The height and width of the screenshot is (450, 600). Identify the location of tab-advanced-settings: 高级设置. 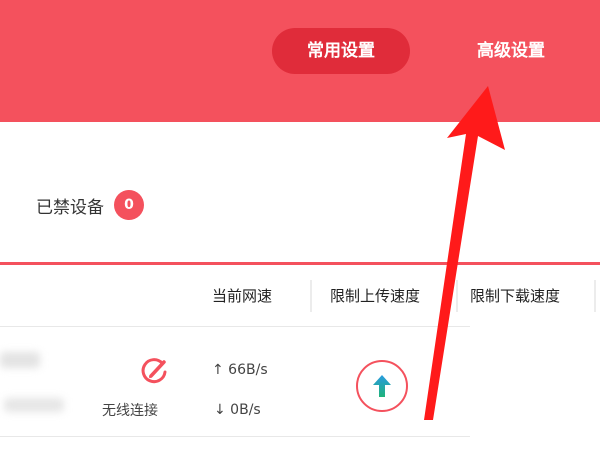
(511, 51).